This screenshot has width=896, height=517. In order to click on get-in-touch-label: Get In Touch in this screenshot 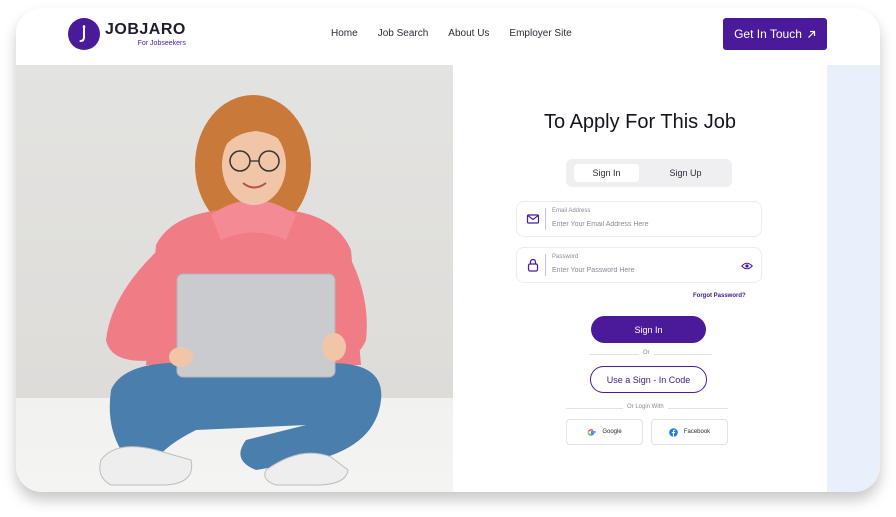, I will do `click(768, 34)`.